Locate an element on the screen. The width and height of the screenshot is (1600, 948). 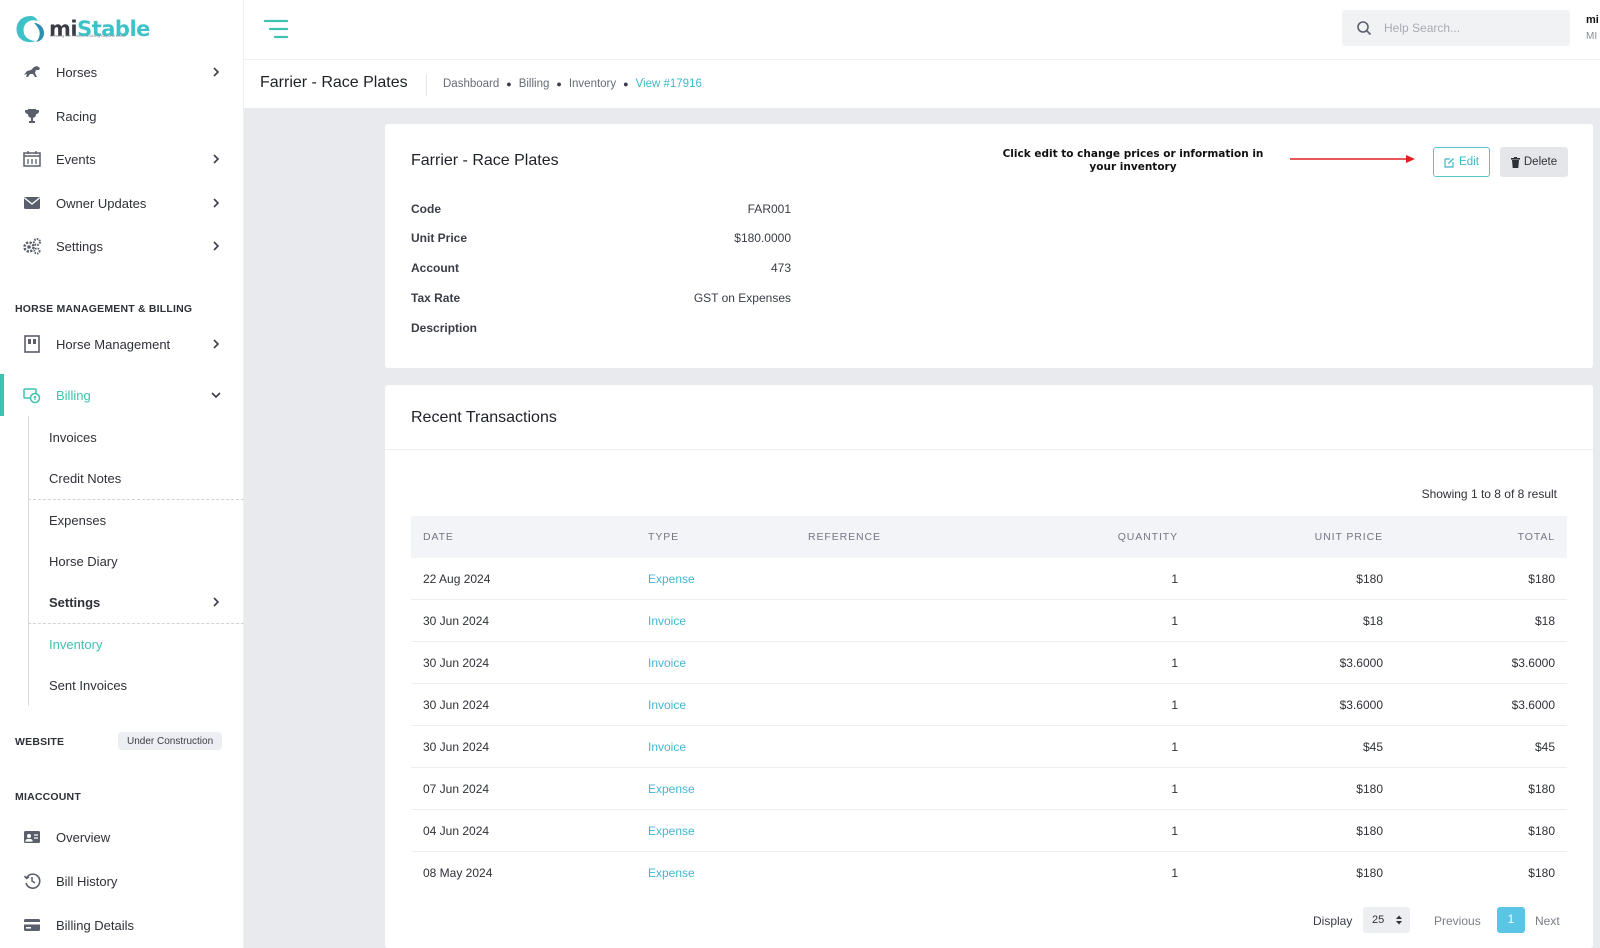
table-row: 07 Jun 2024 Expense 1 $180 $180 is located at coordinates (989, 789).